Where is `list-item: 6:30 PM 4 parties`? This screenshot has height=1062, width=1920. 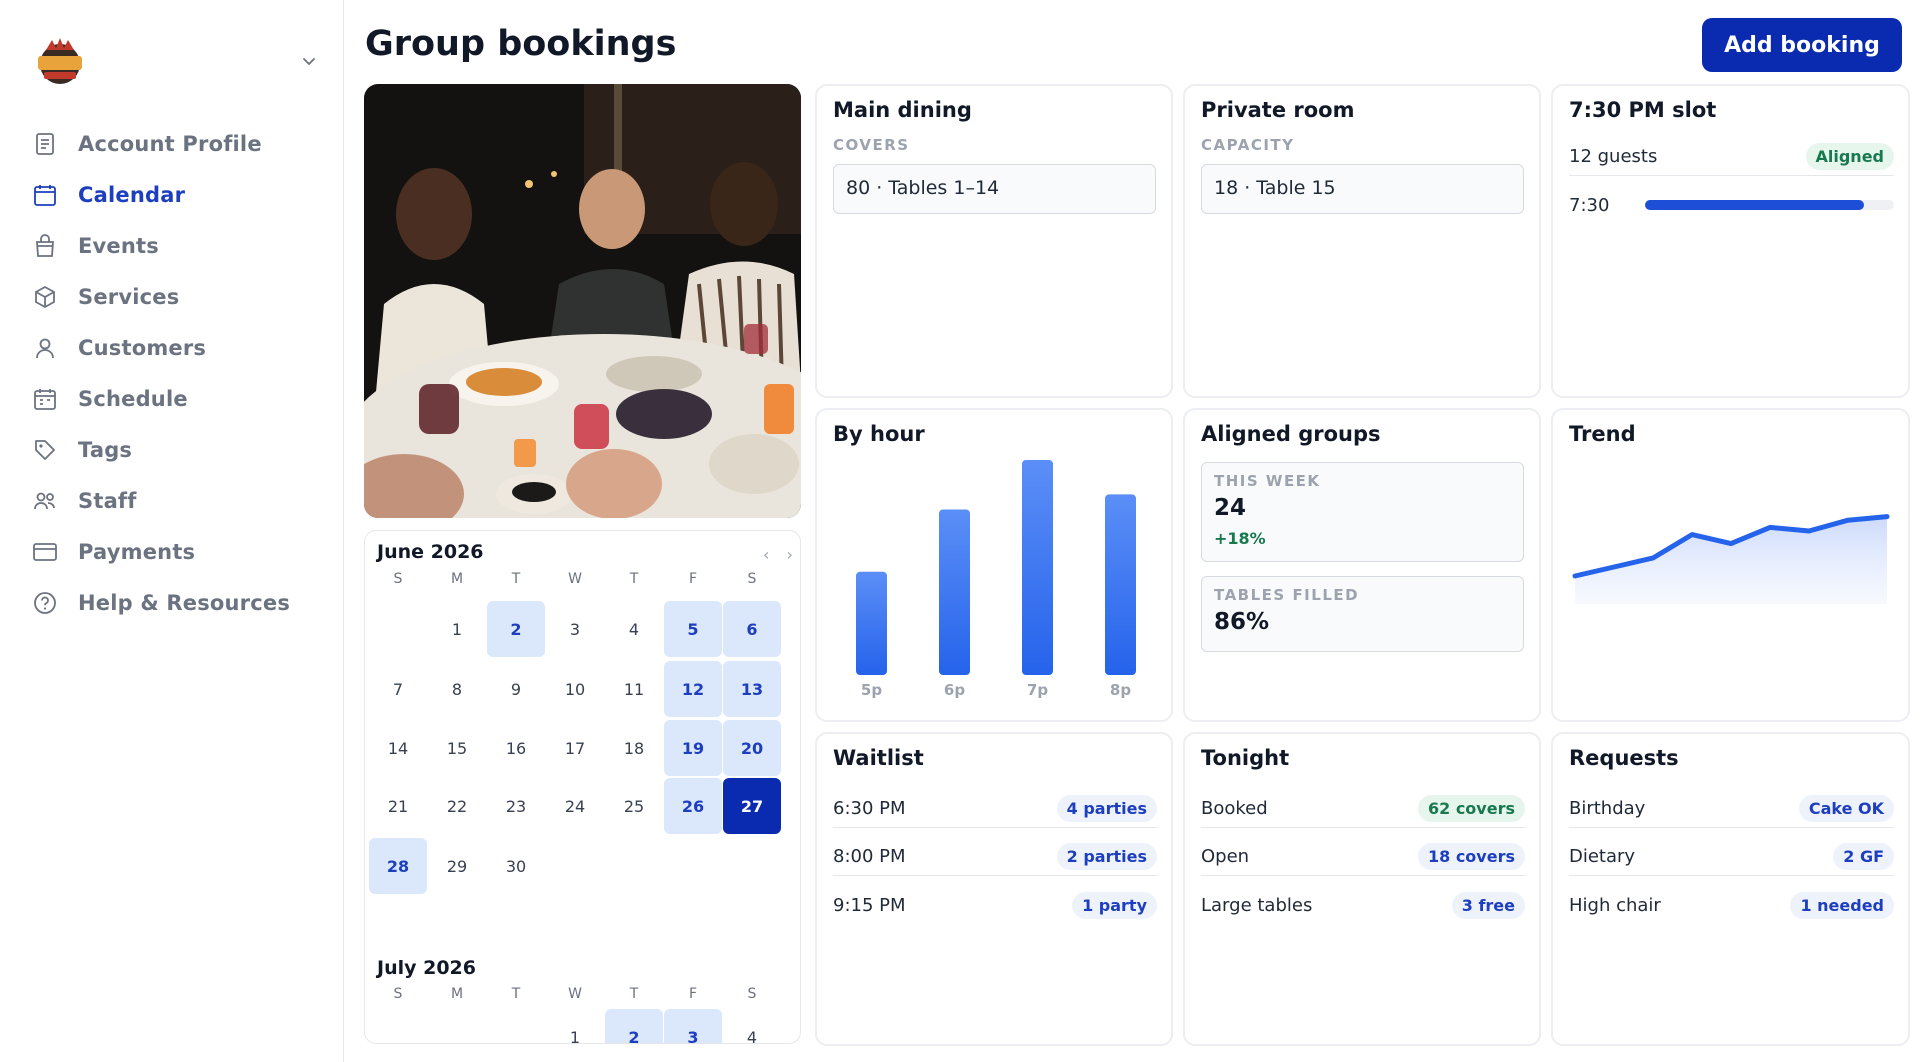 list-item: 6:30 PM 4 parties is located at coordinates (995, 809).